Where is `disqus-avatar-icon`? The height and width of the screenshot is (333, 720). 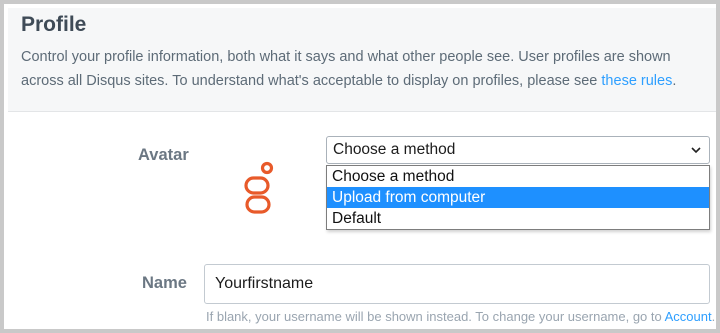
disqus-avatar-icon is located at coordinates (259, 187).